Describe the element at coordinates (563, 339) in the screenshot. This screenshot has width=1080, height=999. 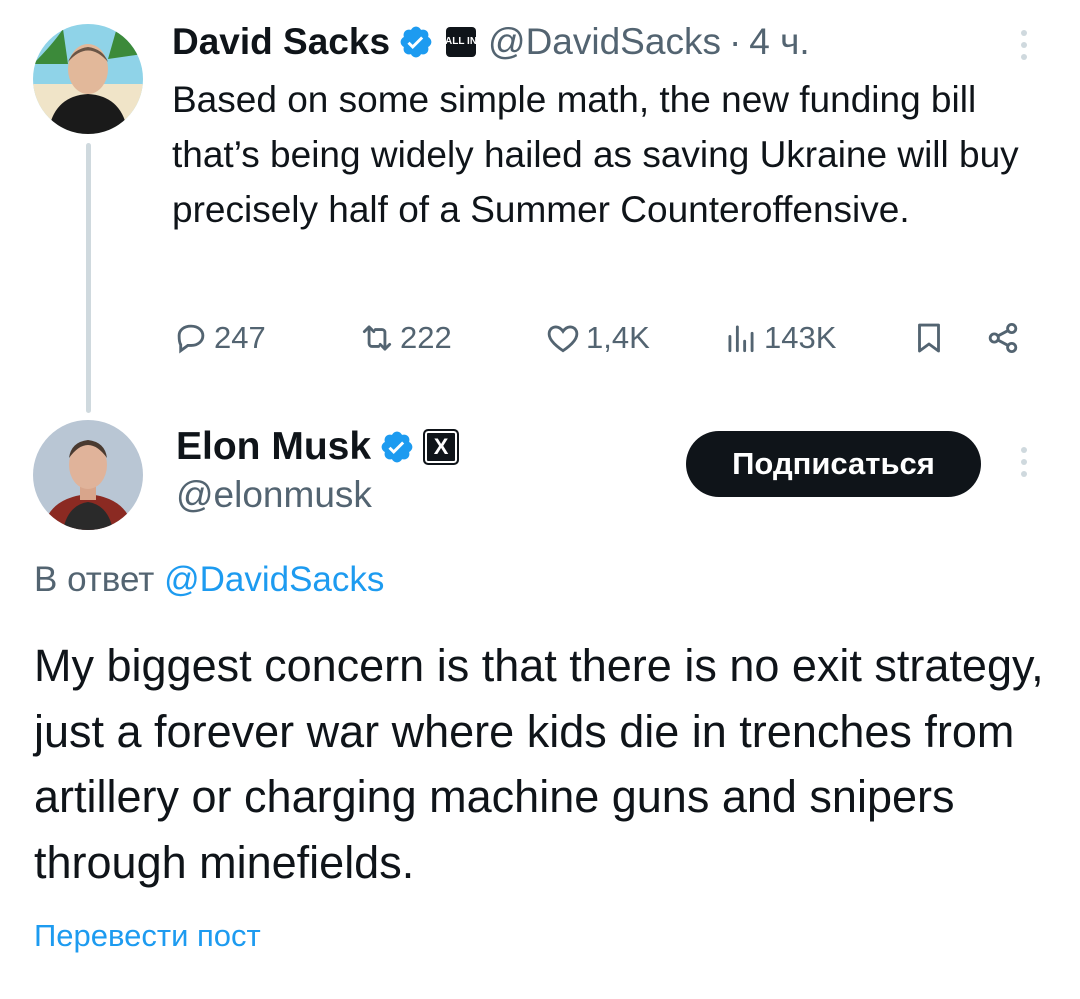
I see `heart-icon` at that location.